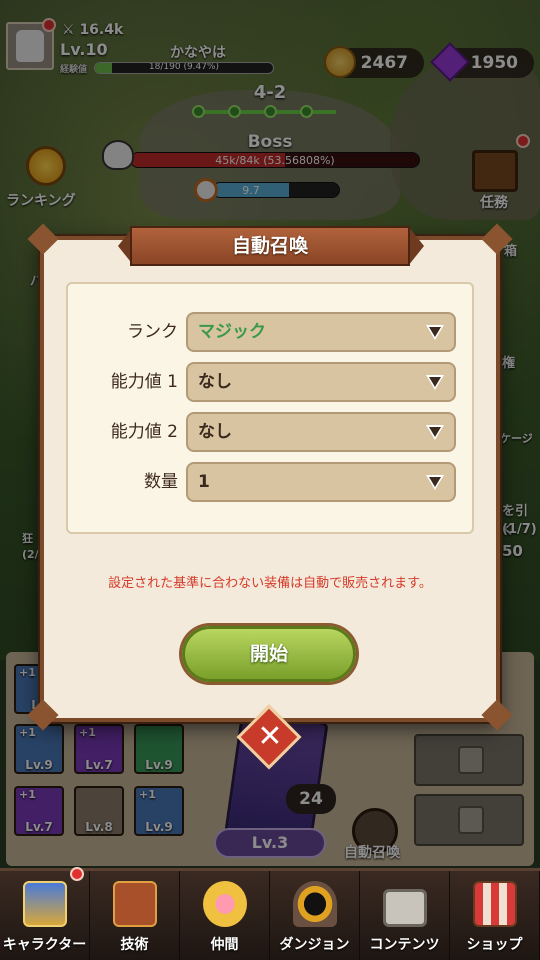  I want to click on skill-book-icon, so click(134, 904).